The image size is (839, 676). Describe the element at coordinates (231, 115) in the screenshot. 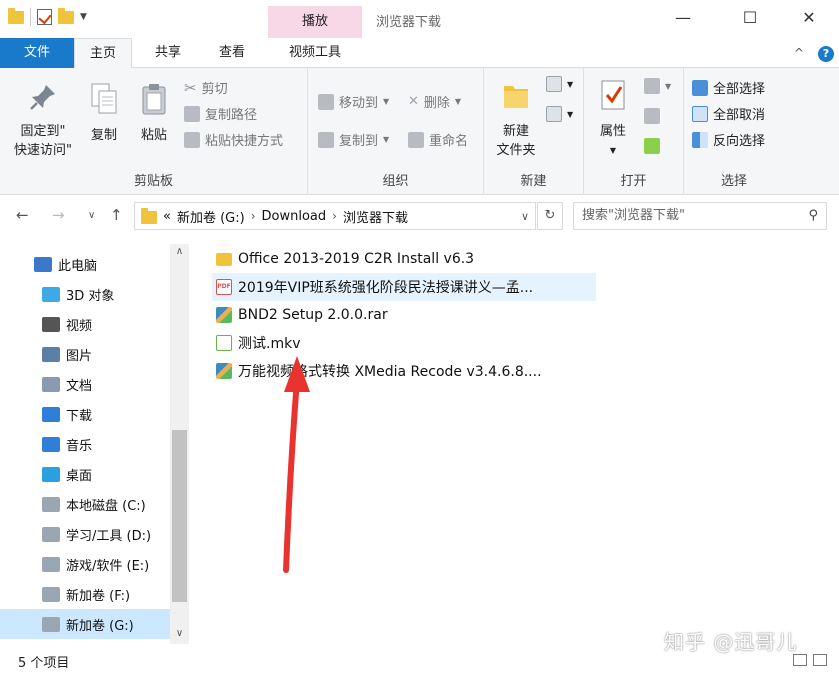

I see `copy-path-label: 复制路径` at that location.